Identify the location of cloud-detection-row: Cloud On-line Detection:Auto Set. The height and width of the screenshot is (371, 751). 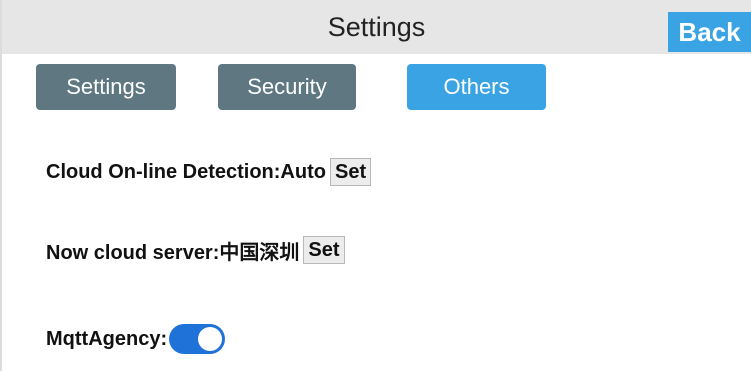
(209, 172).